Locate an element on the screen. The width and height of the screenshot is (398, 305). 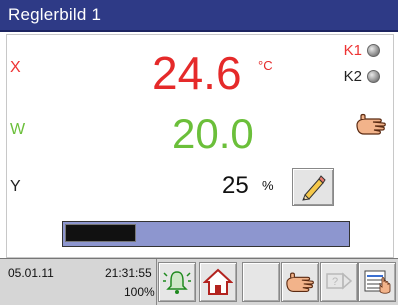
alarm-button is located at coordinates (177, 282).